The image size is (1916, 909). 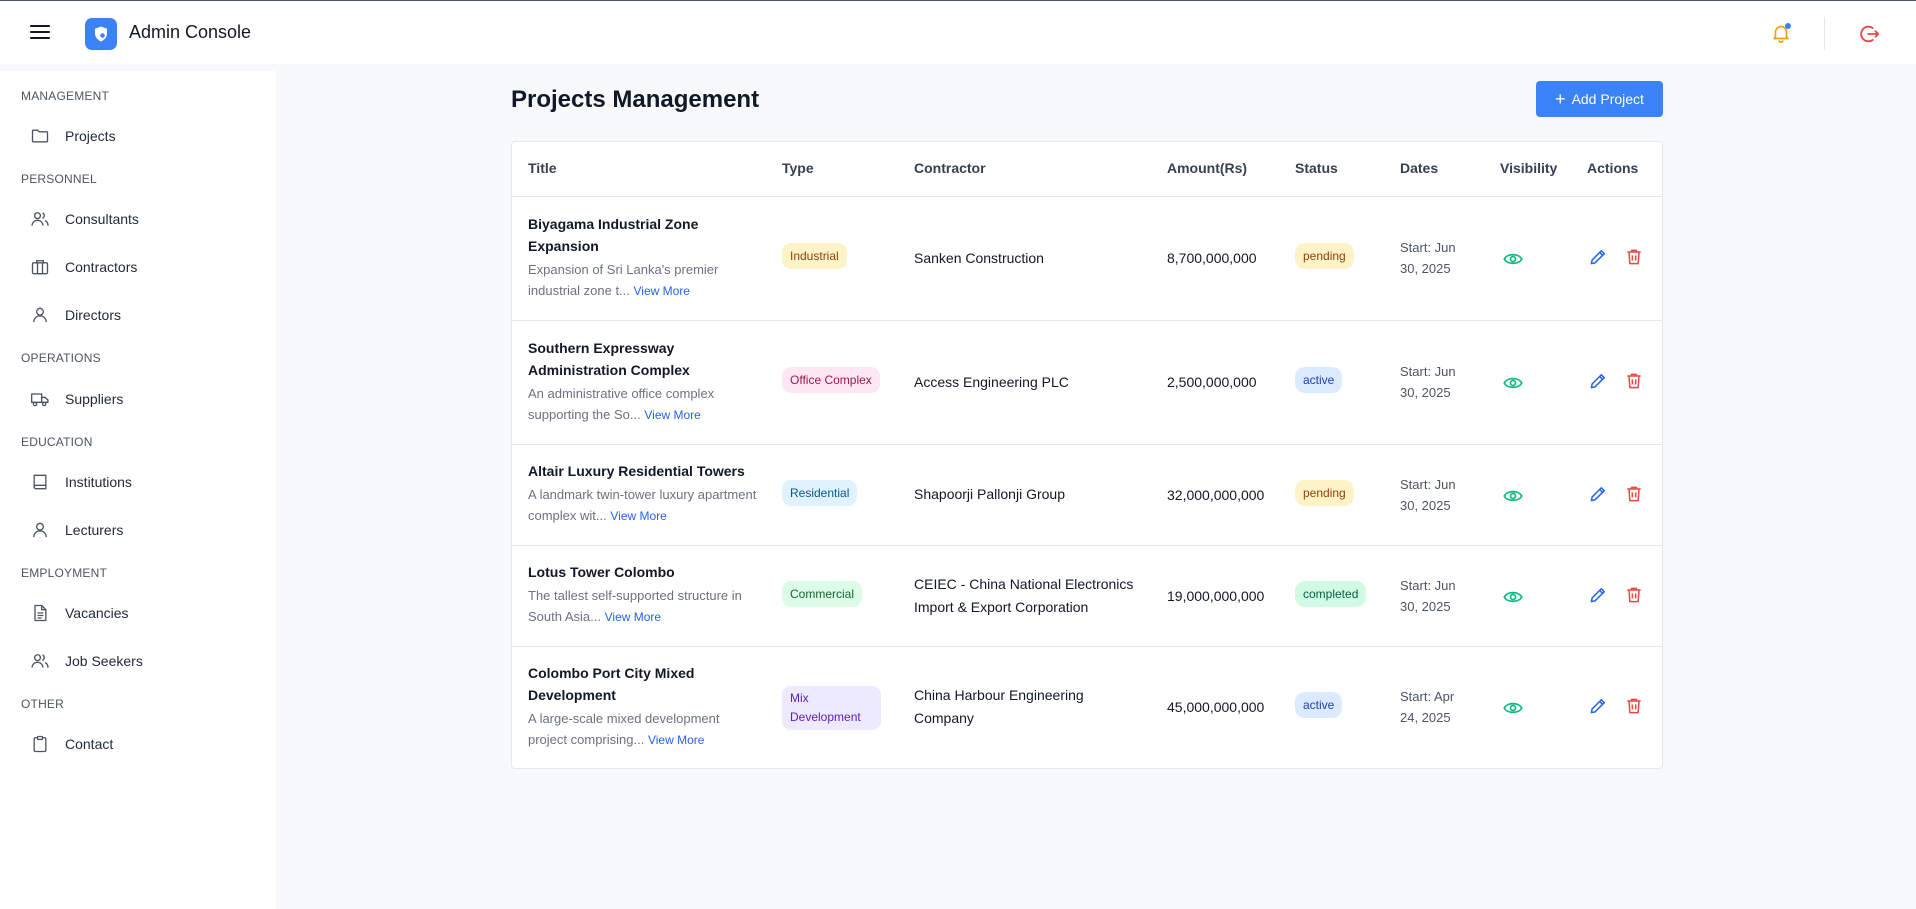 What do you see at coordinates (40, 613) in the screenshot?
I see `document-icon` at bounding box center [40, 613].